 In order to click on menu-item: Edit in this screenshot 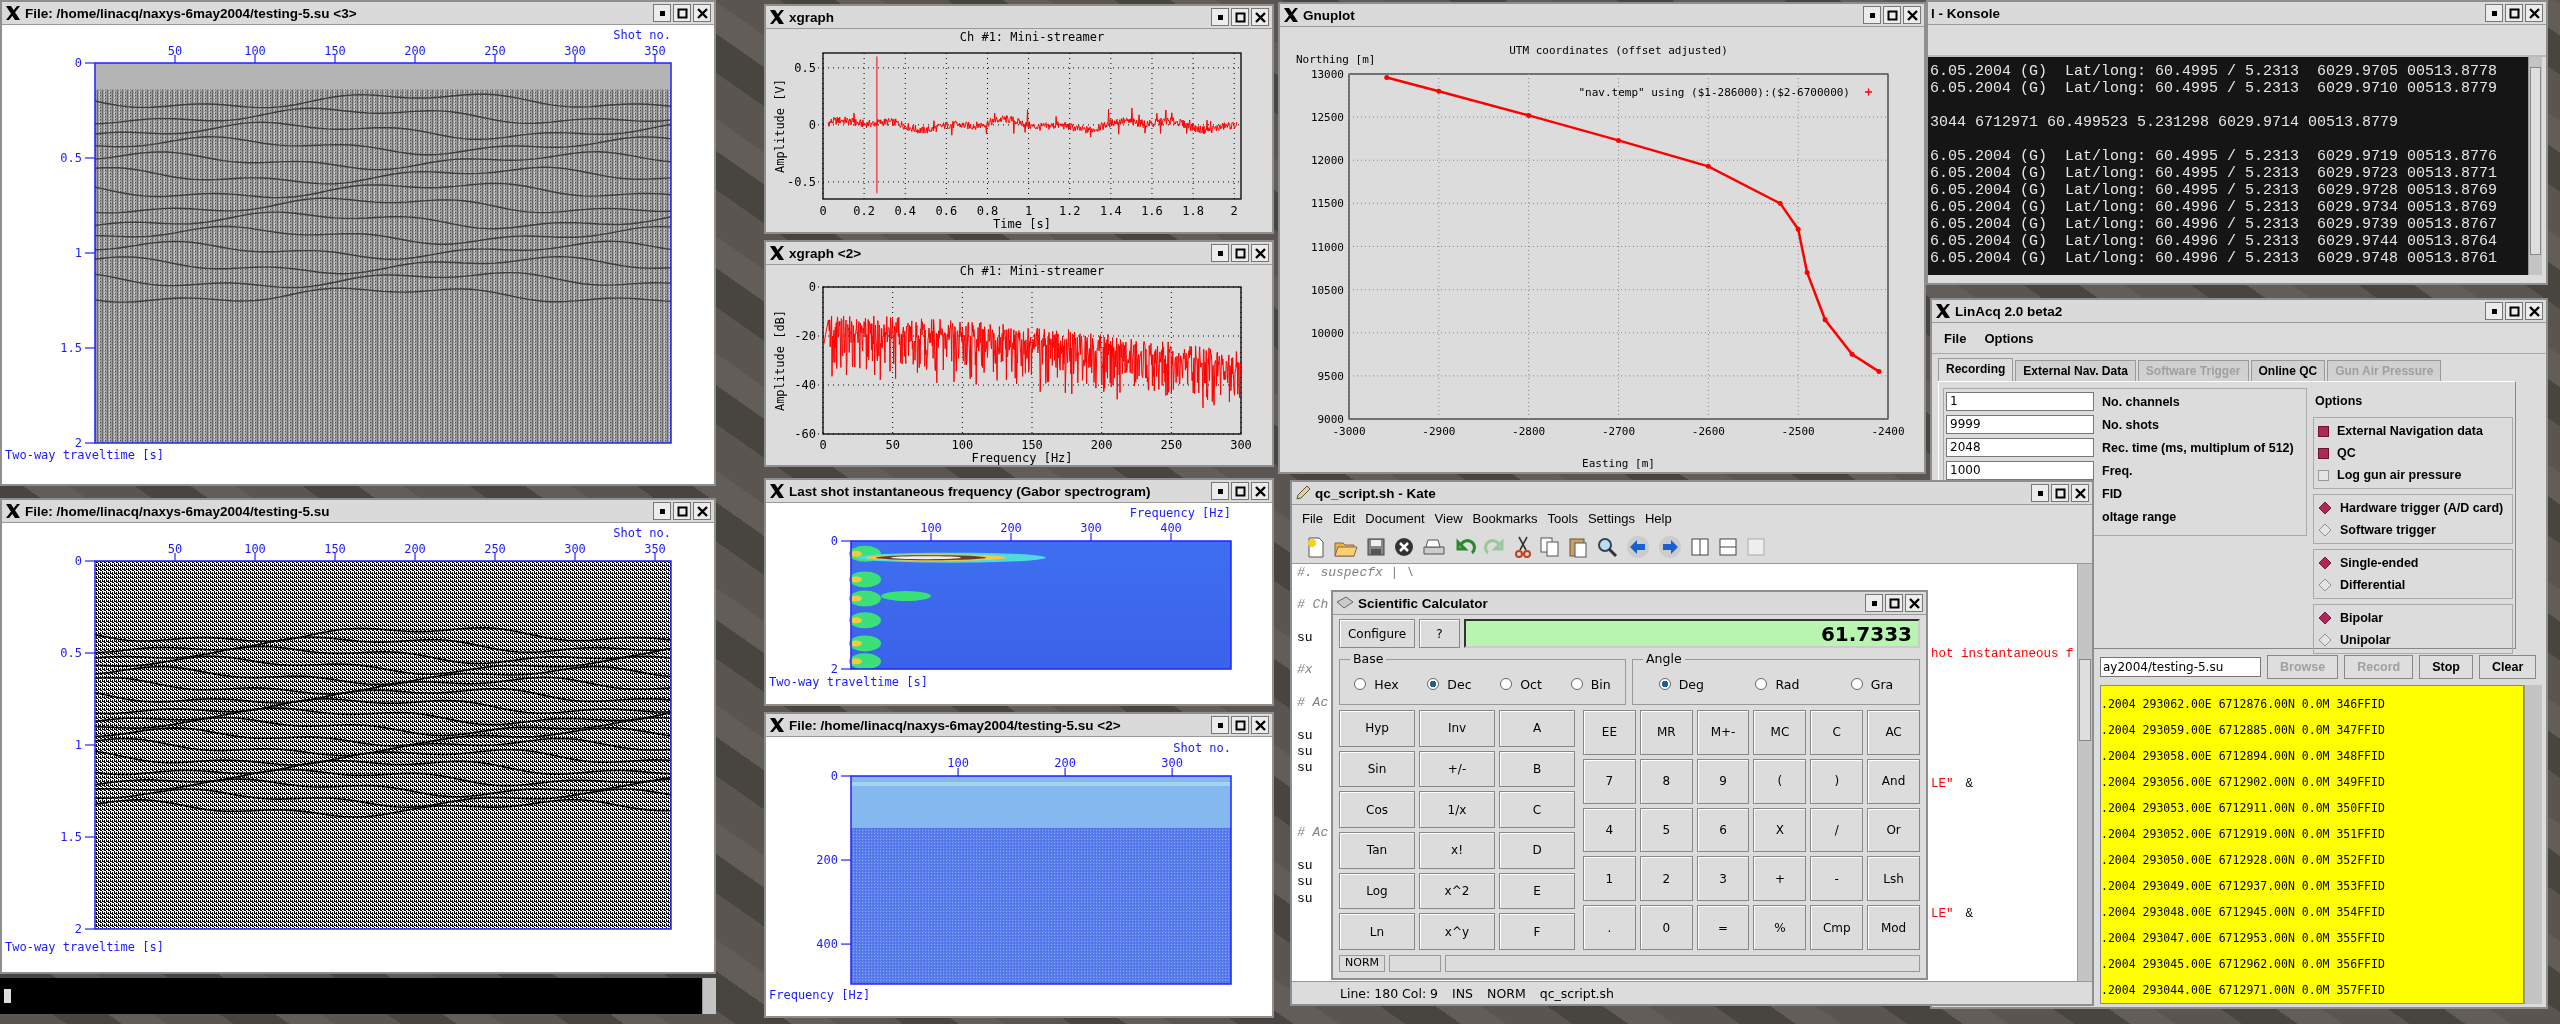, I will do `click(1344, 518)`.